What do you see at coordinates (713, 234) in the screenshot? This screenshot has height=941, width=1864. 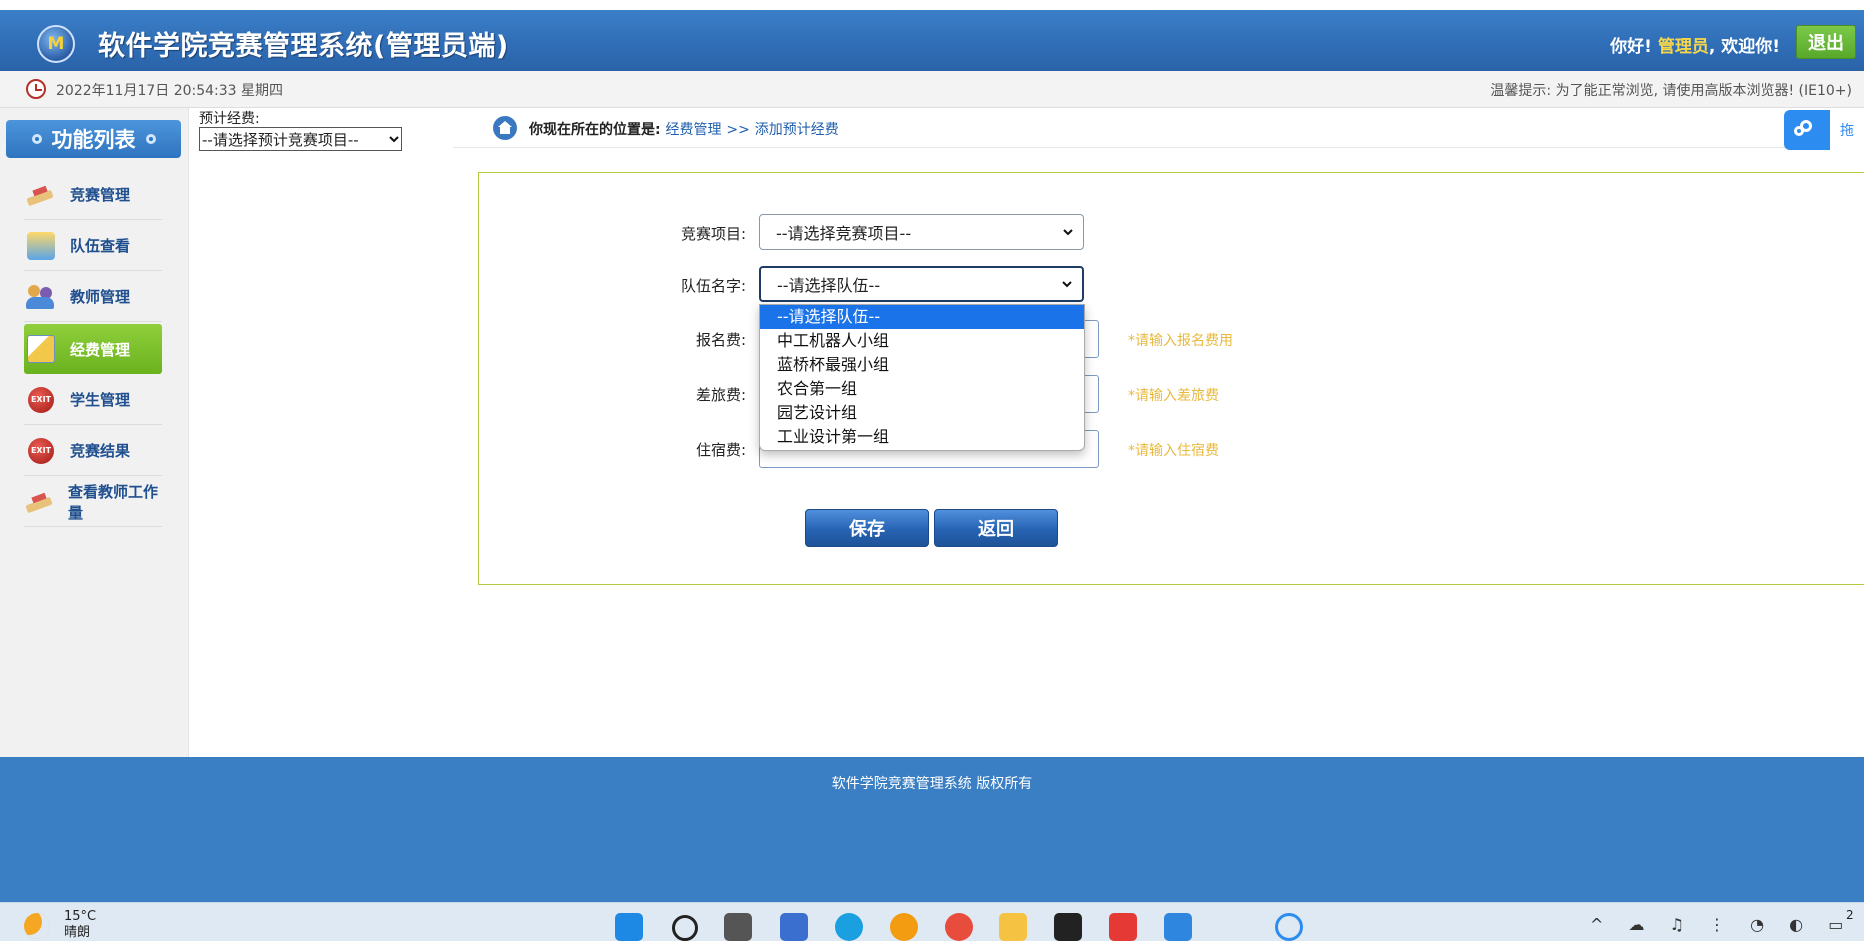 I see `competition-label: 竞赛项目:` at bounding box center [713, 234].